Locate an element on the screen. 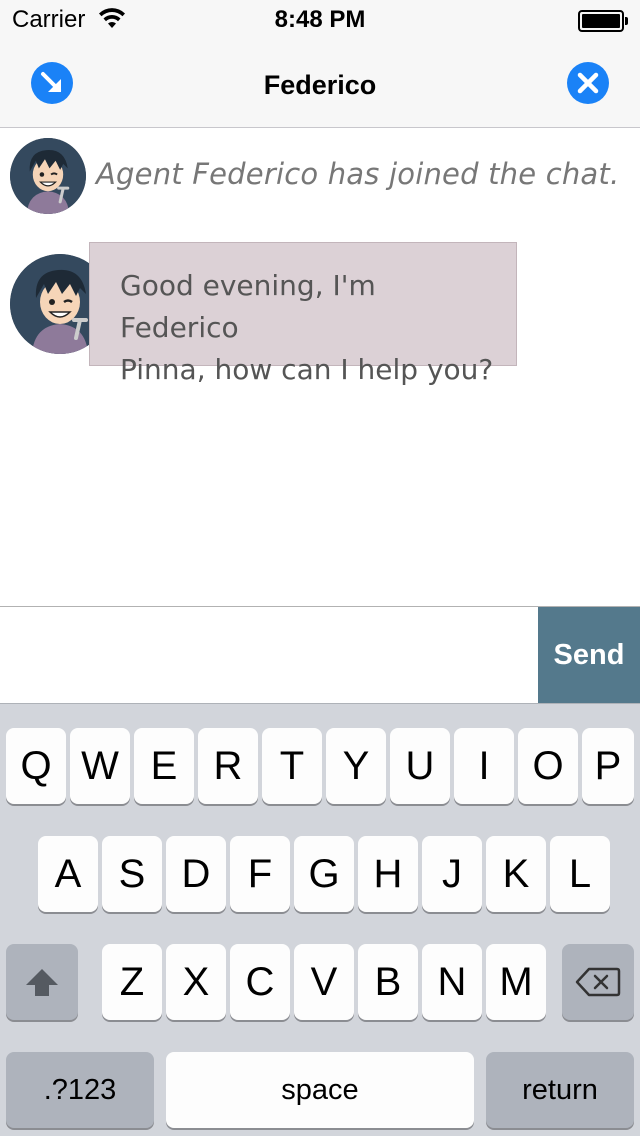 This screenshot has width=640, height=1136. message-input is located at coordinates (269, 655).